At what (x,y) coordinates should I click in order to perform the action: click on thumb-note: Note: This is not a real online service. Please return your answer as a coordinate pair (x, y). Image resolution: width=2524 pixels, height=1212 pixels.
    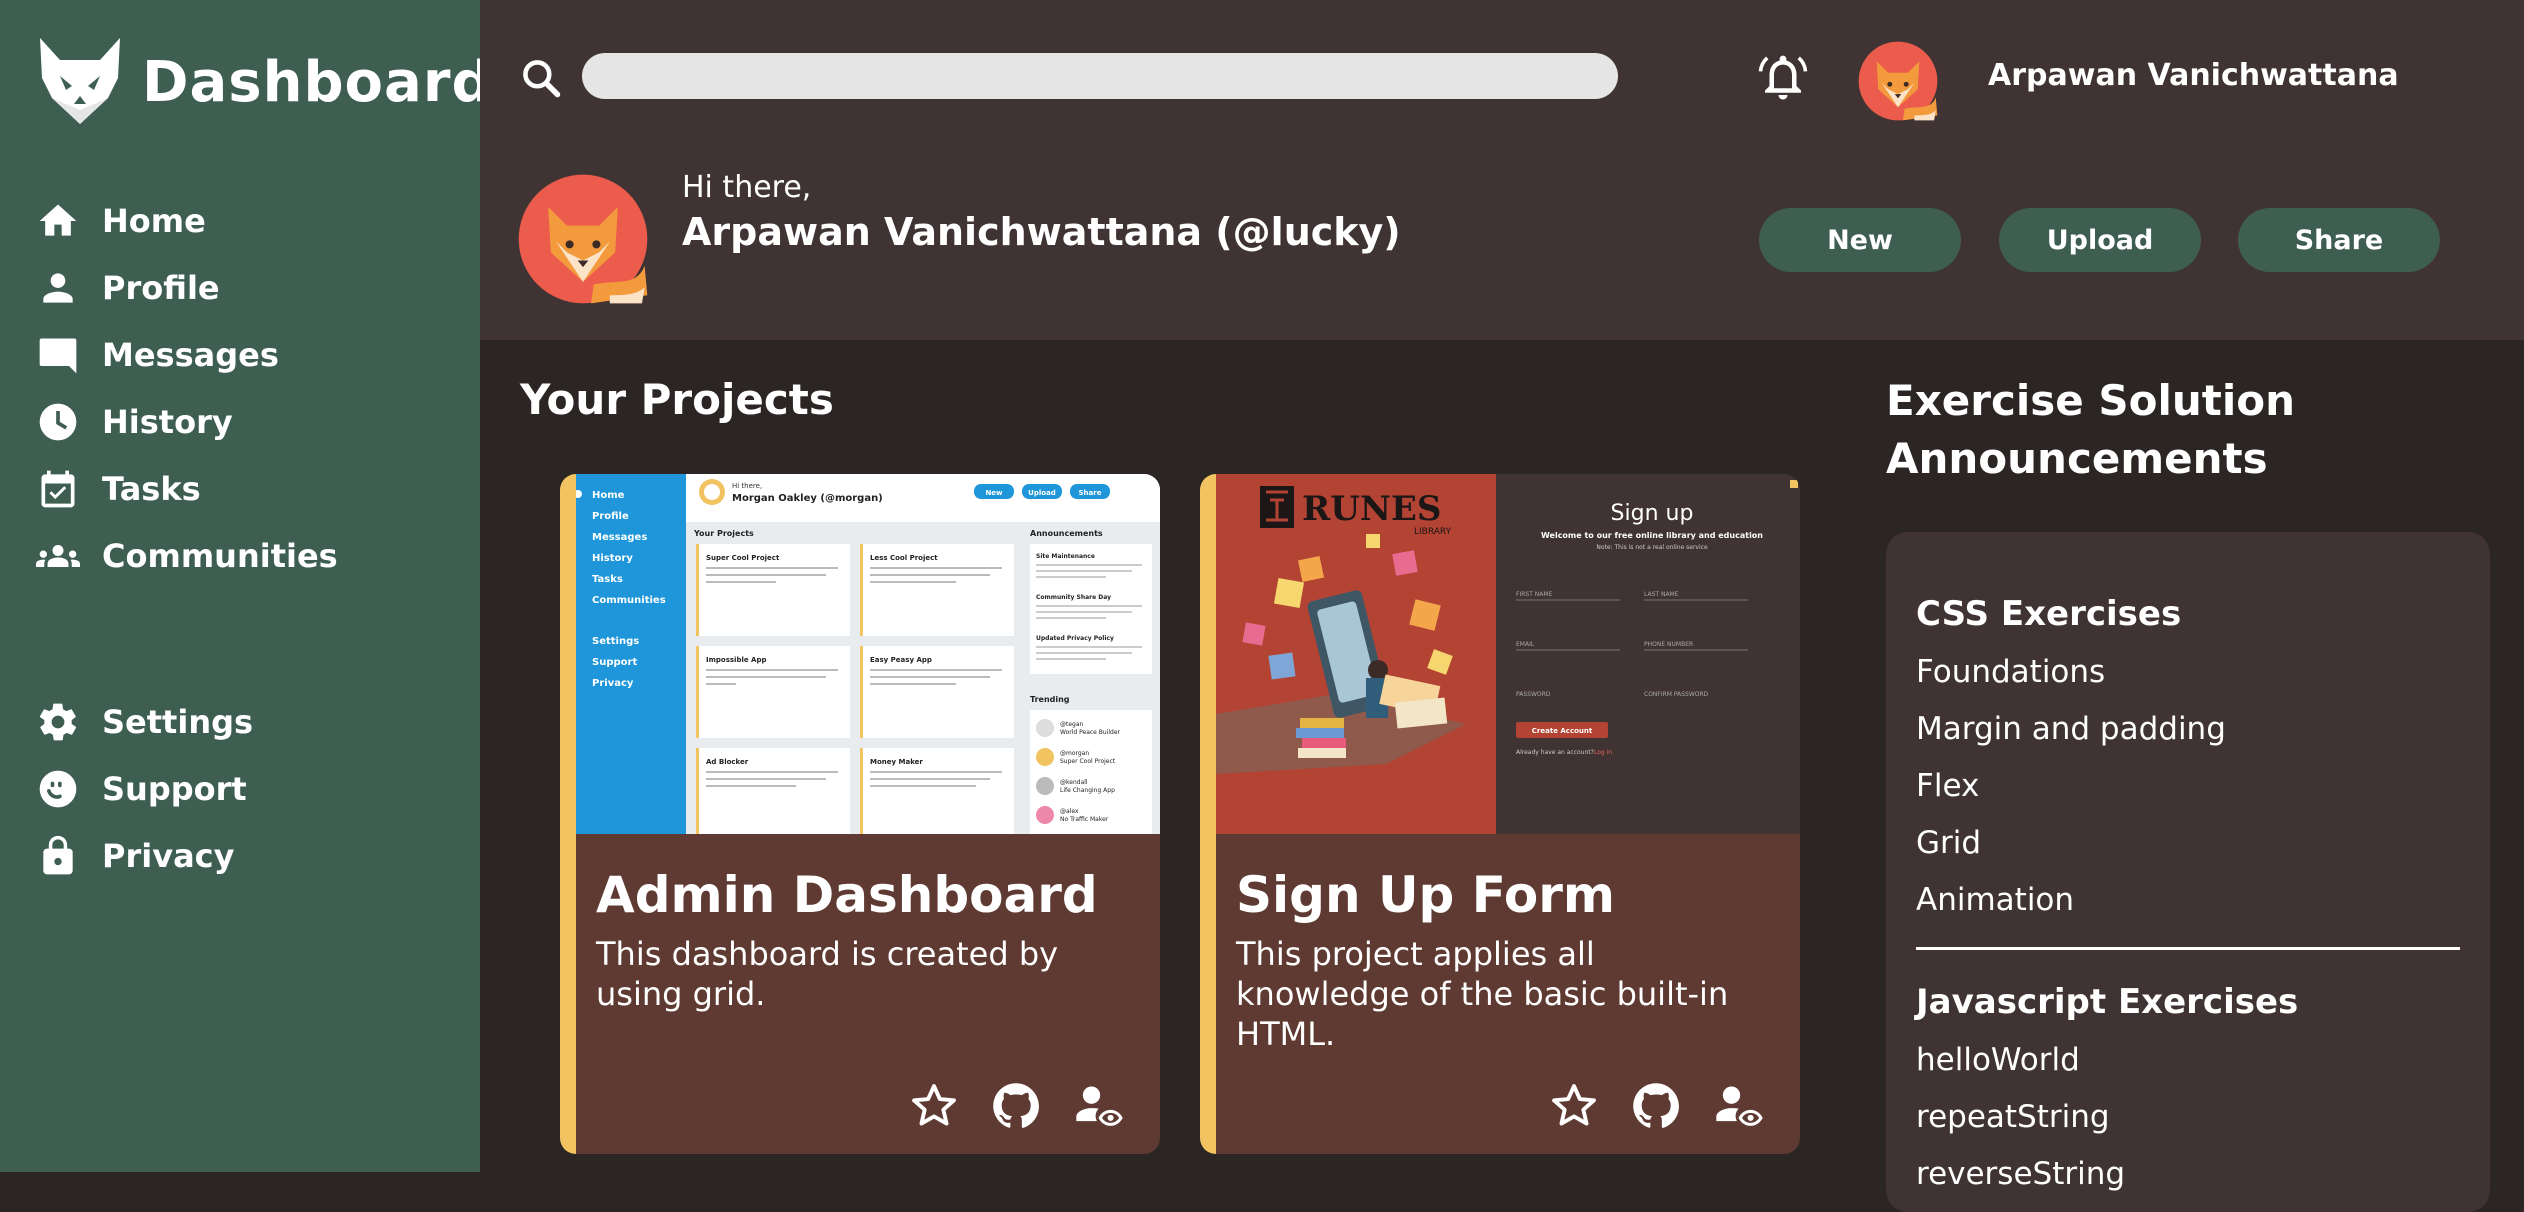
    Looking at the image, I should click on (1652, 547).